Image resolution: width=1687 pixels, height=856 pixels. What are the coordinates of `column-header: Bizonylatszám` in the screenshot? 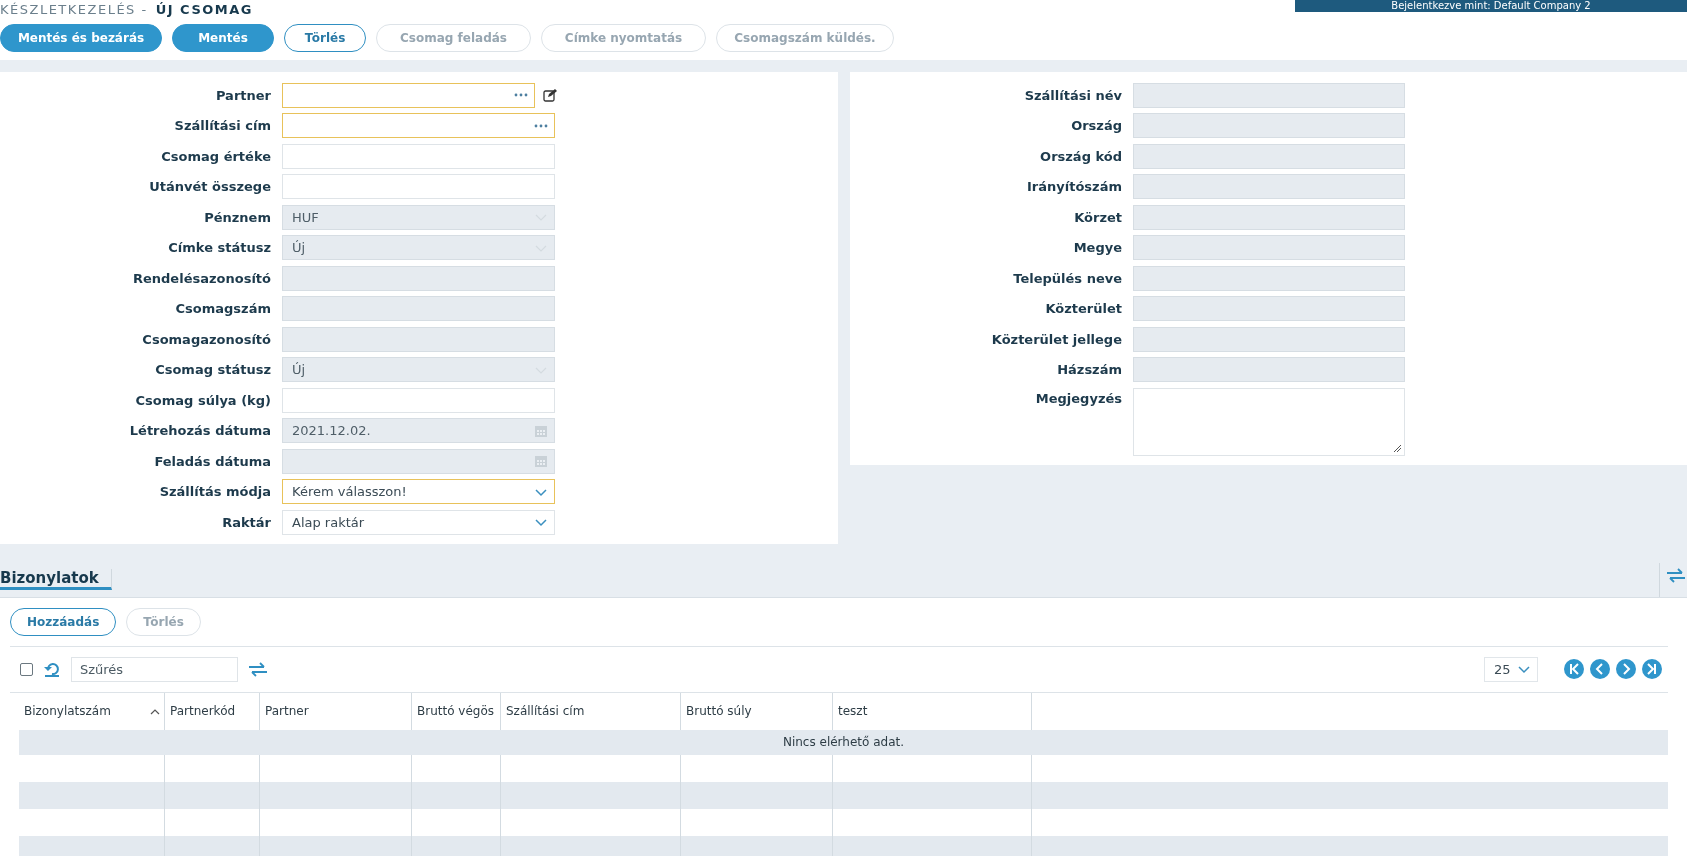 It's located at (92, 711).